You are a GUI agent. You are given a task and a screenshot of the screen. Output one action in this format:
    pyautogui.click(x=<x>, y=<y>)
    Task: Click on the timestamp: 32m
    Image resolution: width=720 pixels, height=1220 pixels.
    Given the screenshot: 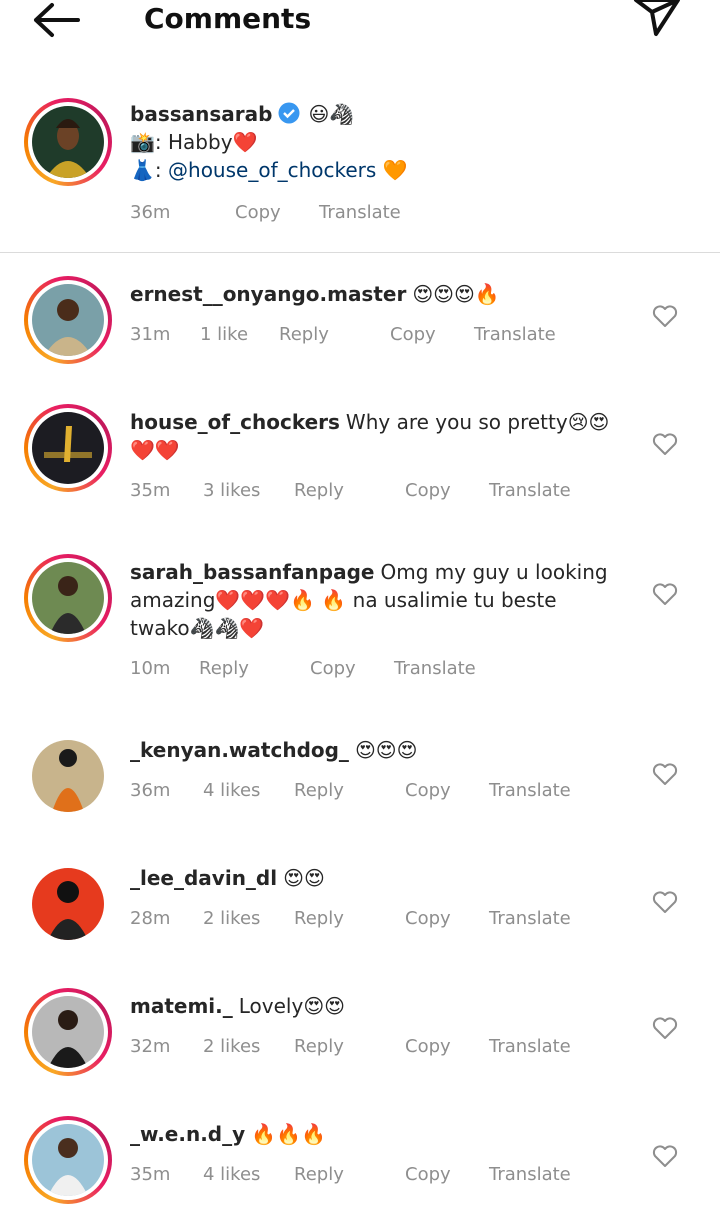 What is the action you would take?
    pyautogui.click(x=150, y=1046)
    